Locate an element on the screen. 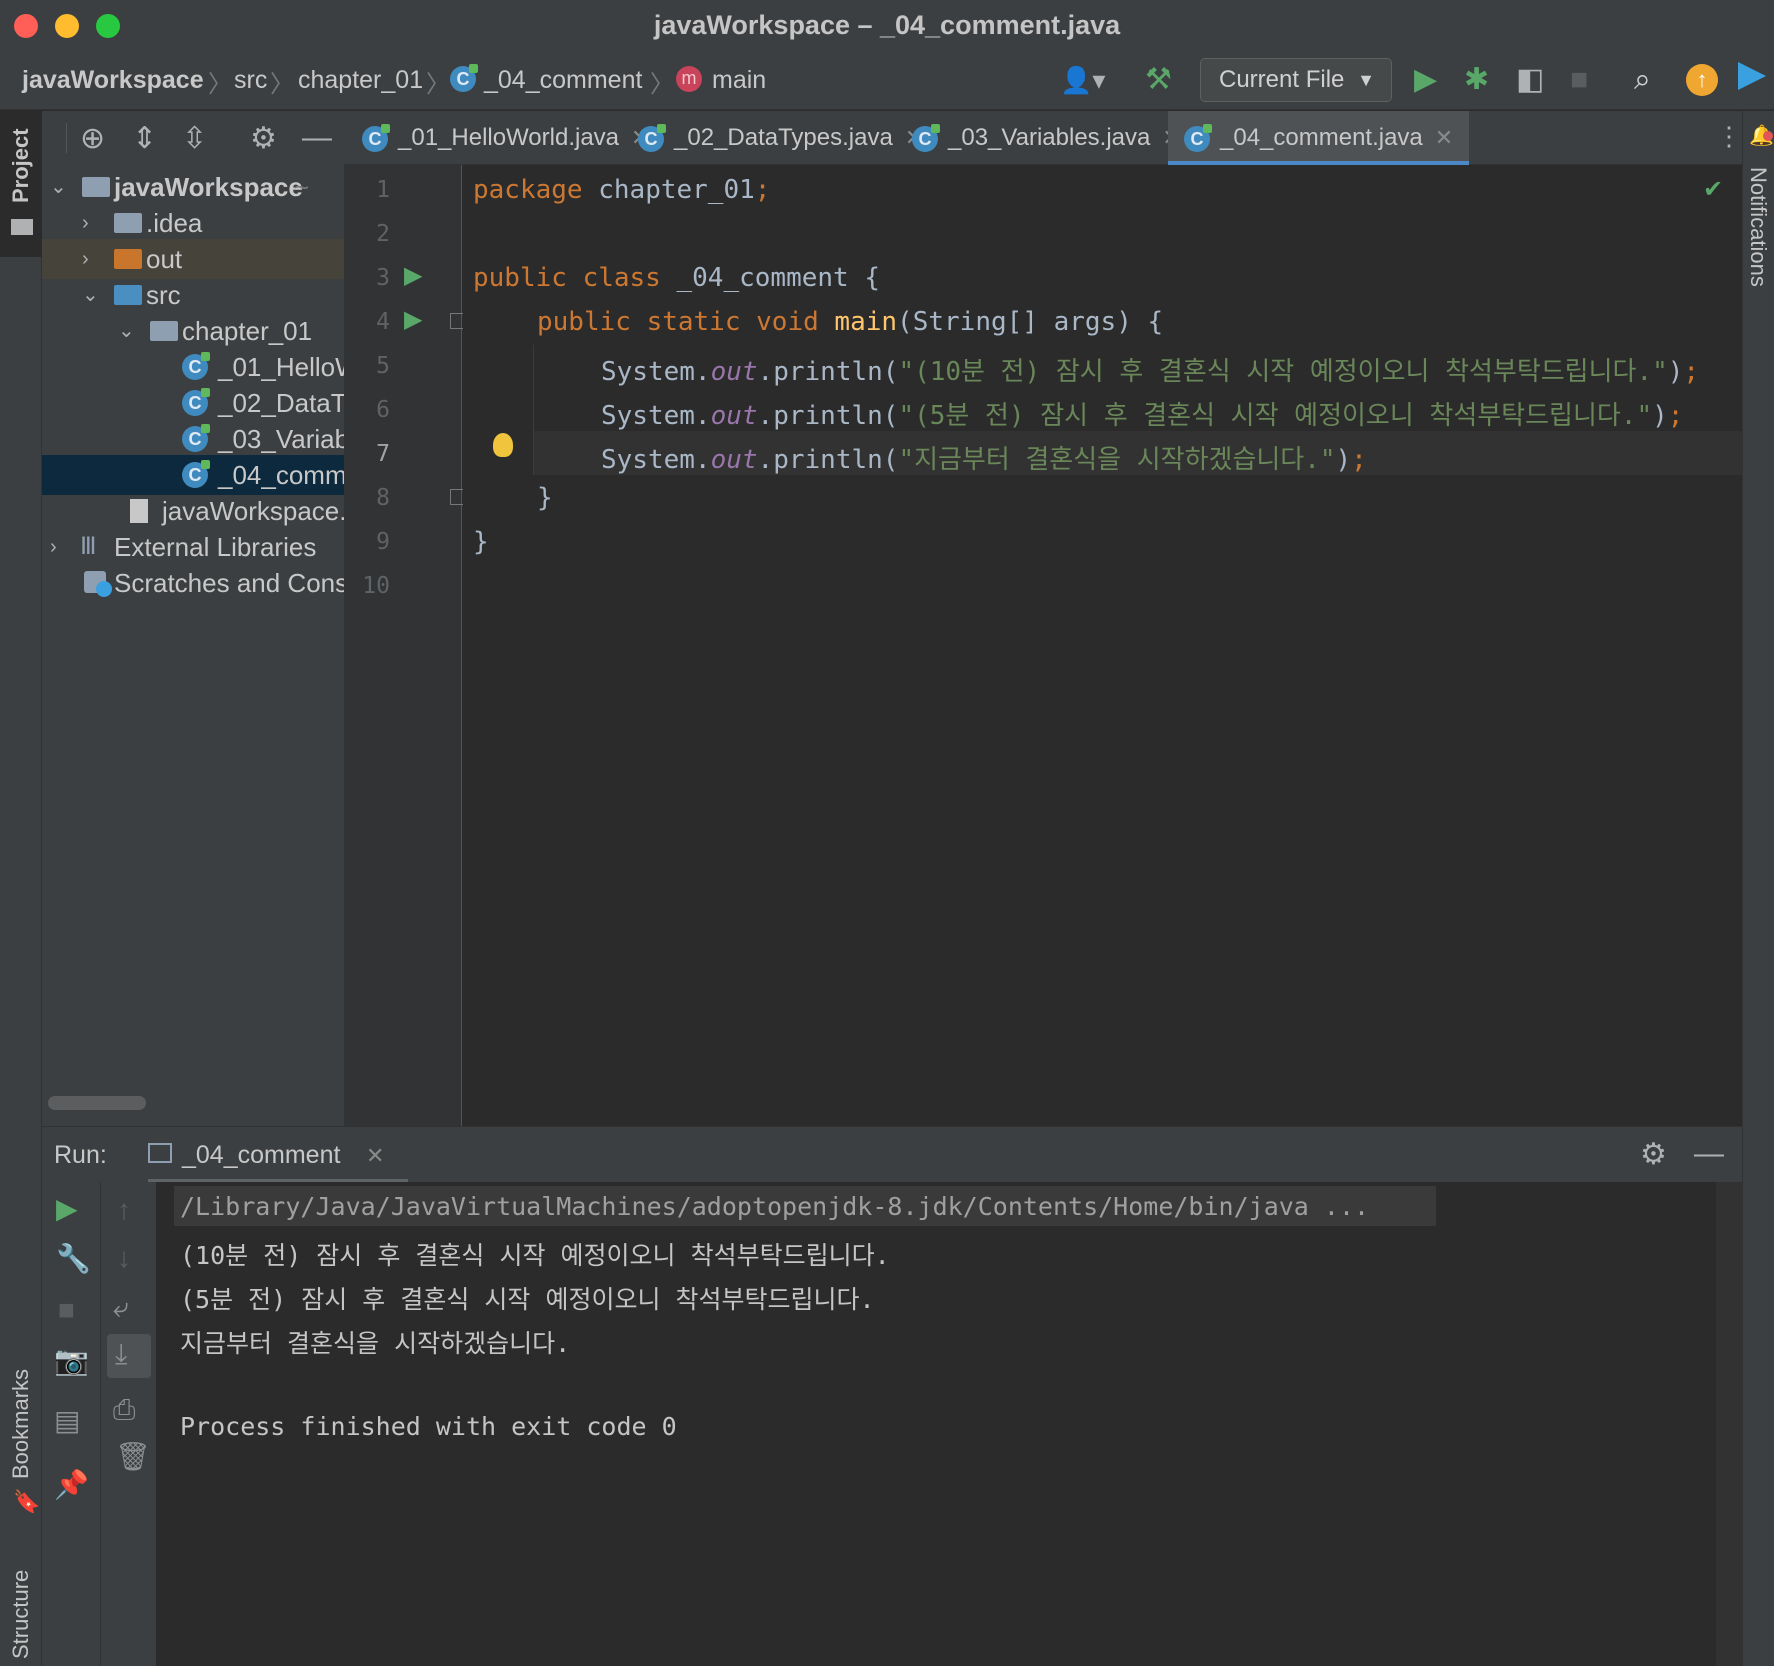 Image resolution: width=1774 pixels, height=1666 pixels. tree-item-out: › out is located at coordinates (193, 259).